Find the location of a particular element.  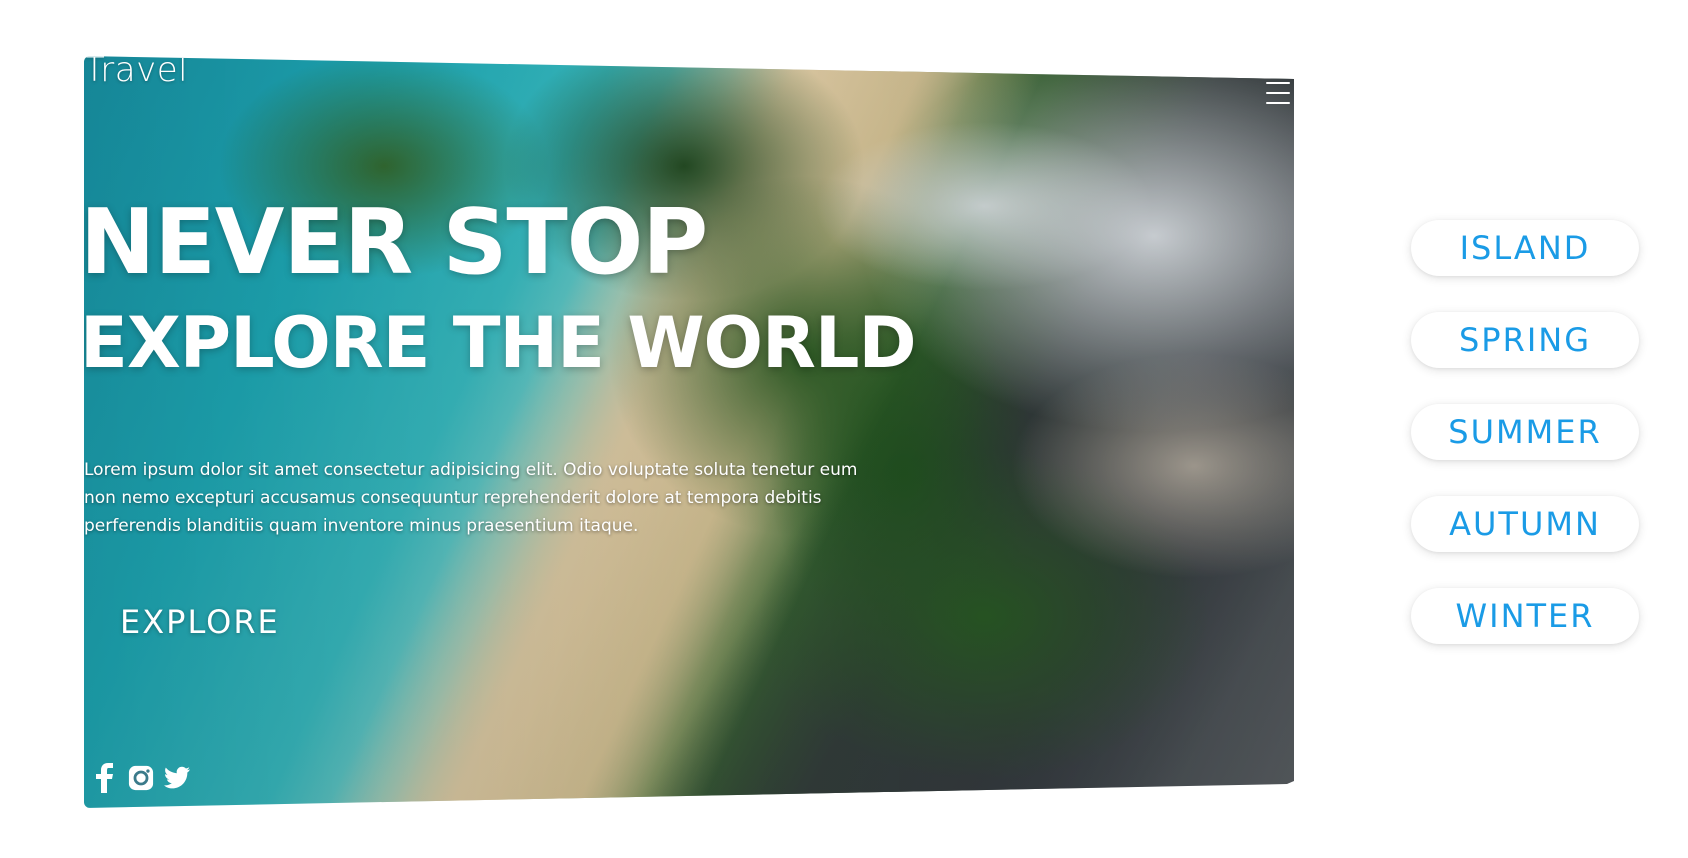

instagram-icon is located at coordinates (141, 778).